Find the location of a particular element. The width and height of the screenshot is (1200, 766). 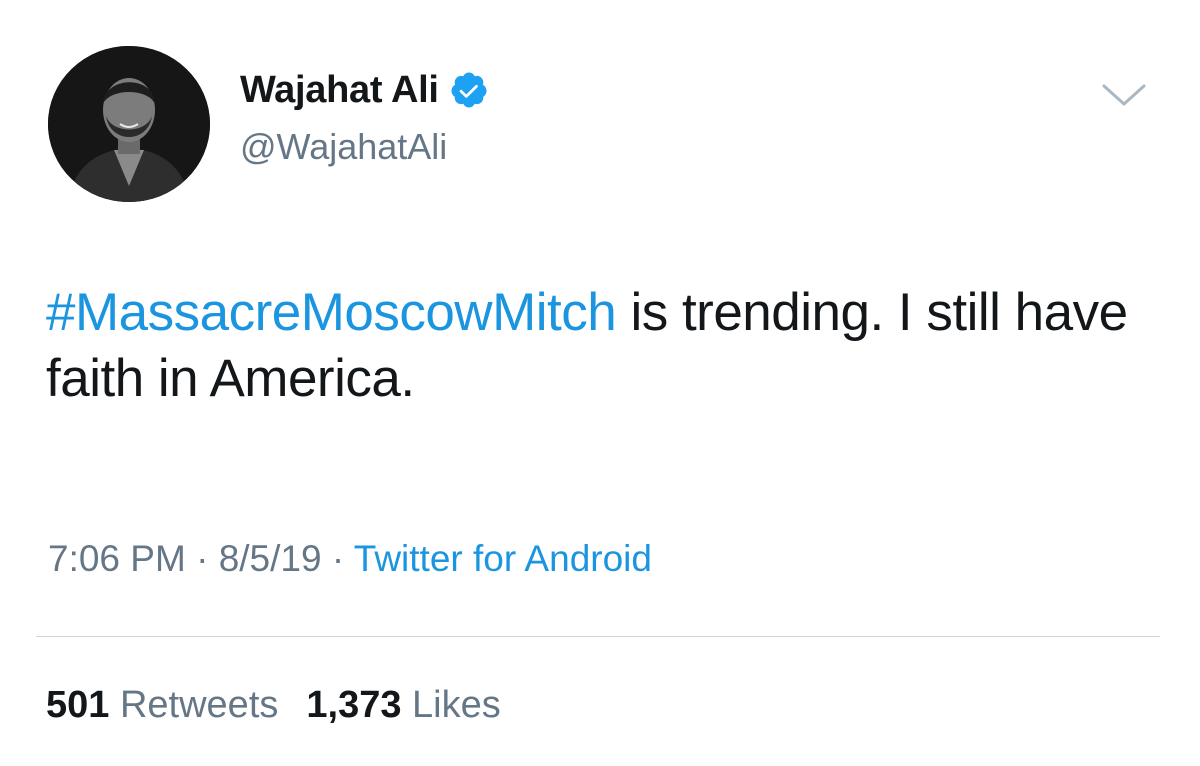

author-row: Wajahat Ali is located at coordinates (364, 90).